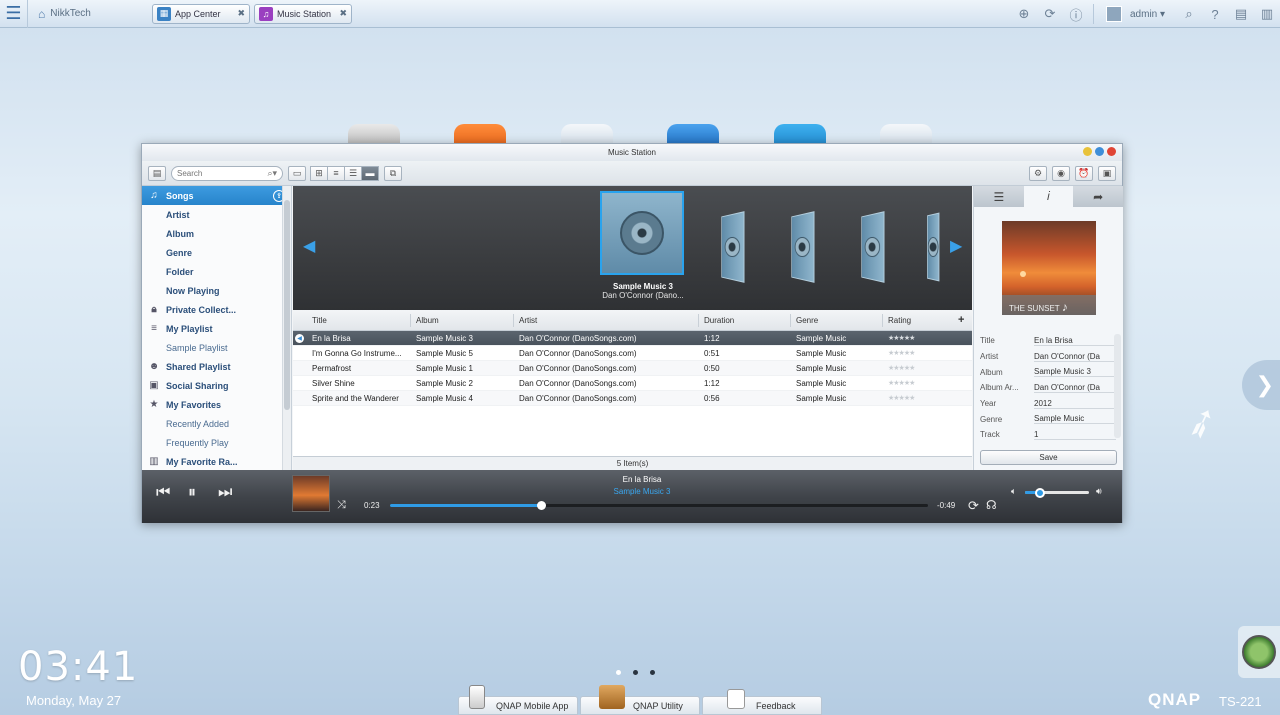  I want to click on sync-icon: ⟳, so click(1050, 14).